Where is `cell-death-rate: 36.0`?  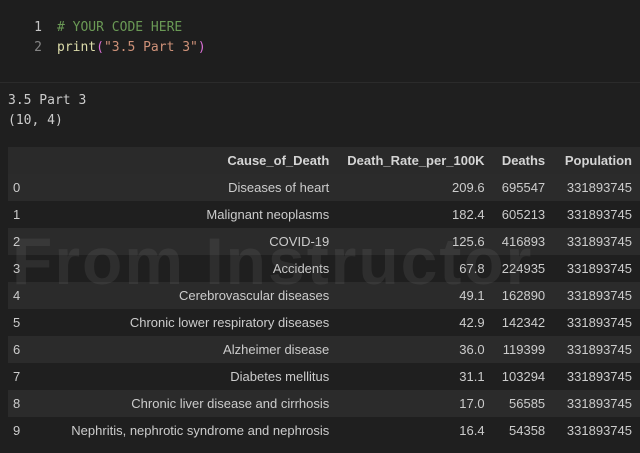 cell-death-rate: 36.0 is located at coordinates (472, 349).